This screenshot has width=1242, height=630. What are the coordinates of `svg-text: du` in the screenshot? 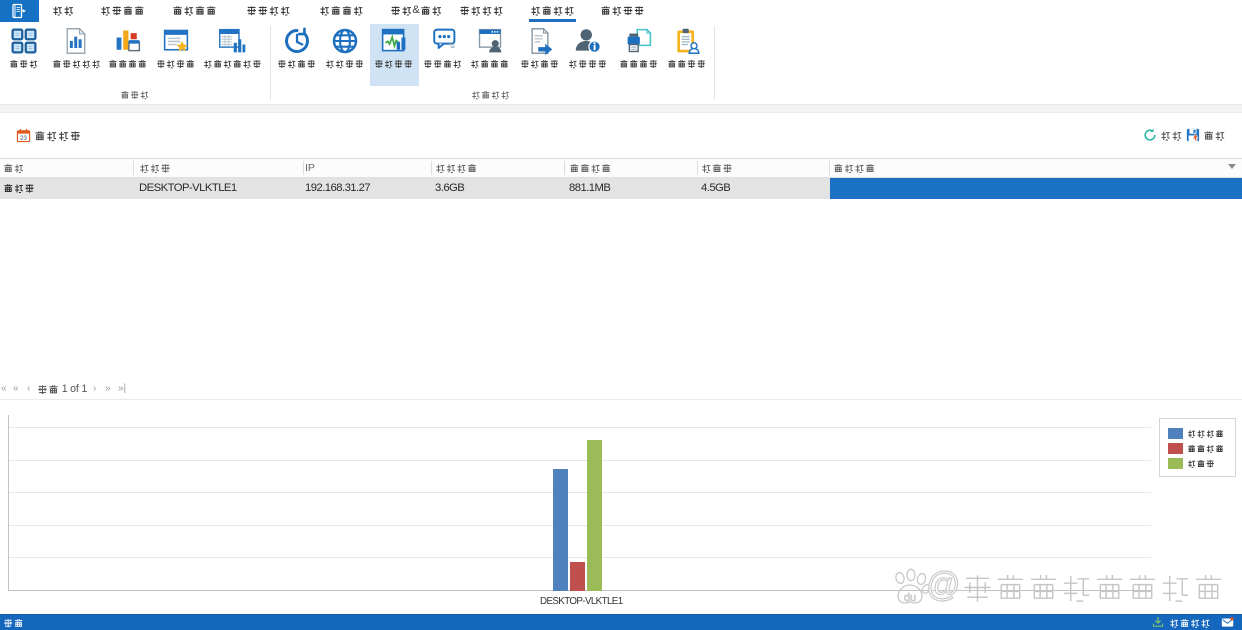 It's located at (910, 598).